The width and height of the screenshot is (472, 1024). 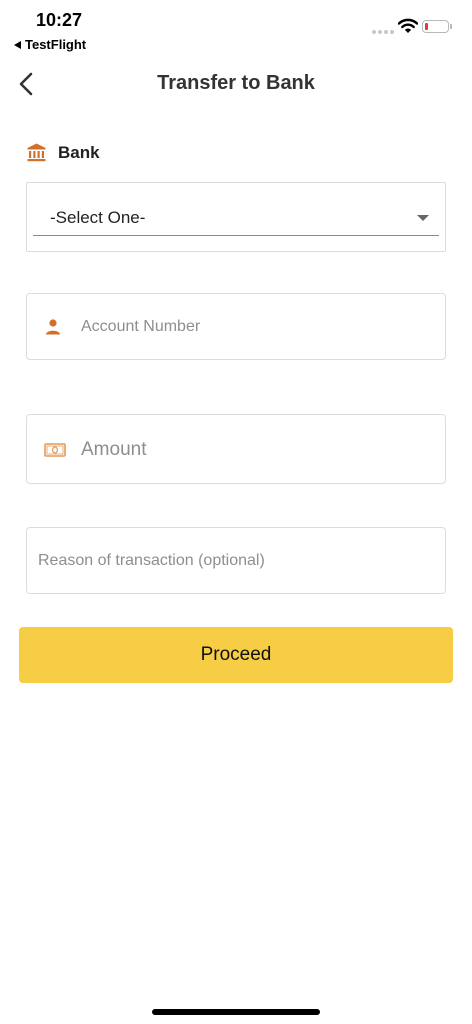 What do you see at coordinates (98, 217) in the screenshot?
I see `bank-select-value: -Select One-` at bounding box center [98, 217].